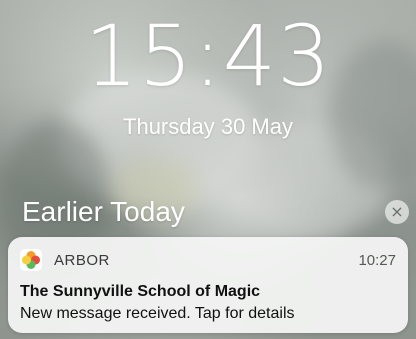 This screenshot has width=416, height=339. What do you see at coordinates (31, 260) in the screenshot?
I see `arbor-app-icon` at bounding box center [31, 260].